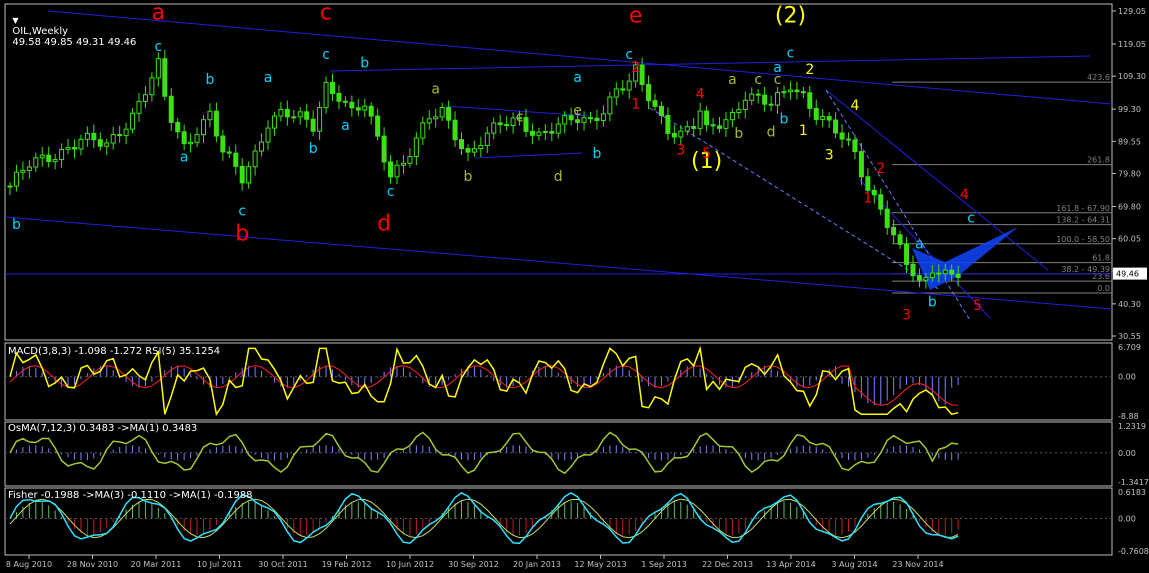 This screenshot has width=1149, height=573. Describe the element at coordinates (727, 564) in the screenshot. I see `x-tick-label: 22 Dec 2013` at that location.